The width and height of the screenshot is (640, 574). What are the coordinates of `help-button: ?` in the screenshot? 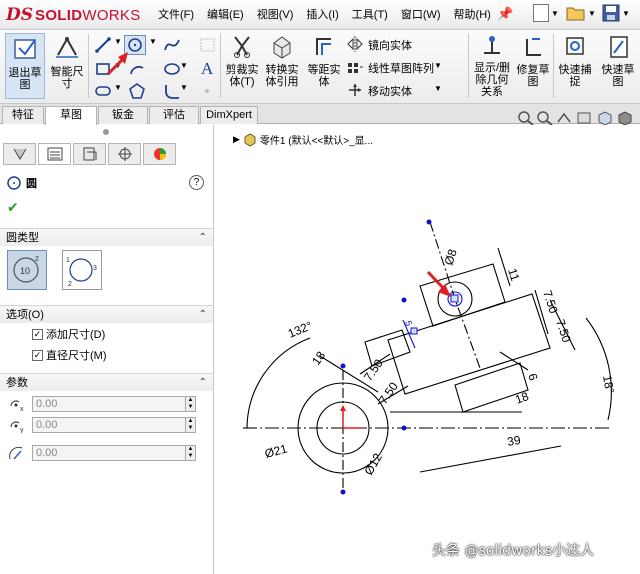 It's located at (196, 182).